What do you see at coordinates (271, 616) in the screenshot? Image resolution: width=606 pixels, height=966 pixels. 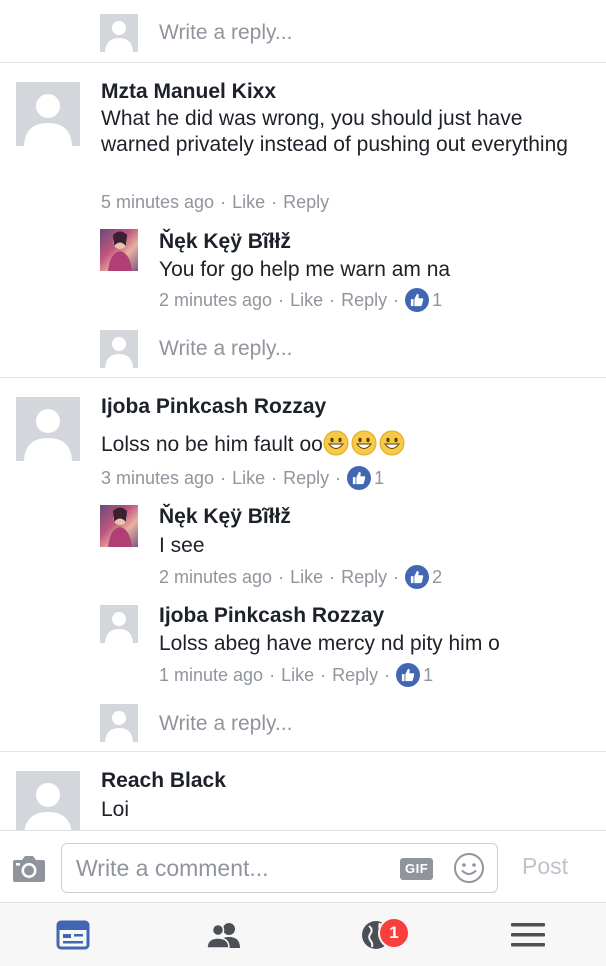 I see `reply-author: Ijoba Pinkcash Rozzay` at bounding box center [271, 616].